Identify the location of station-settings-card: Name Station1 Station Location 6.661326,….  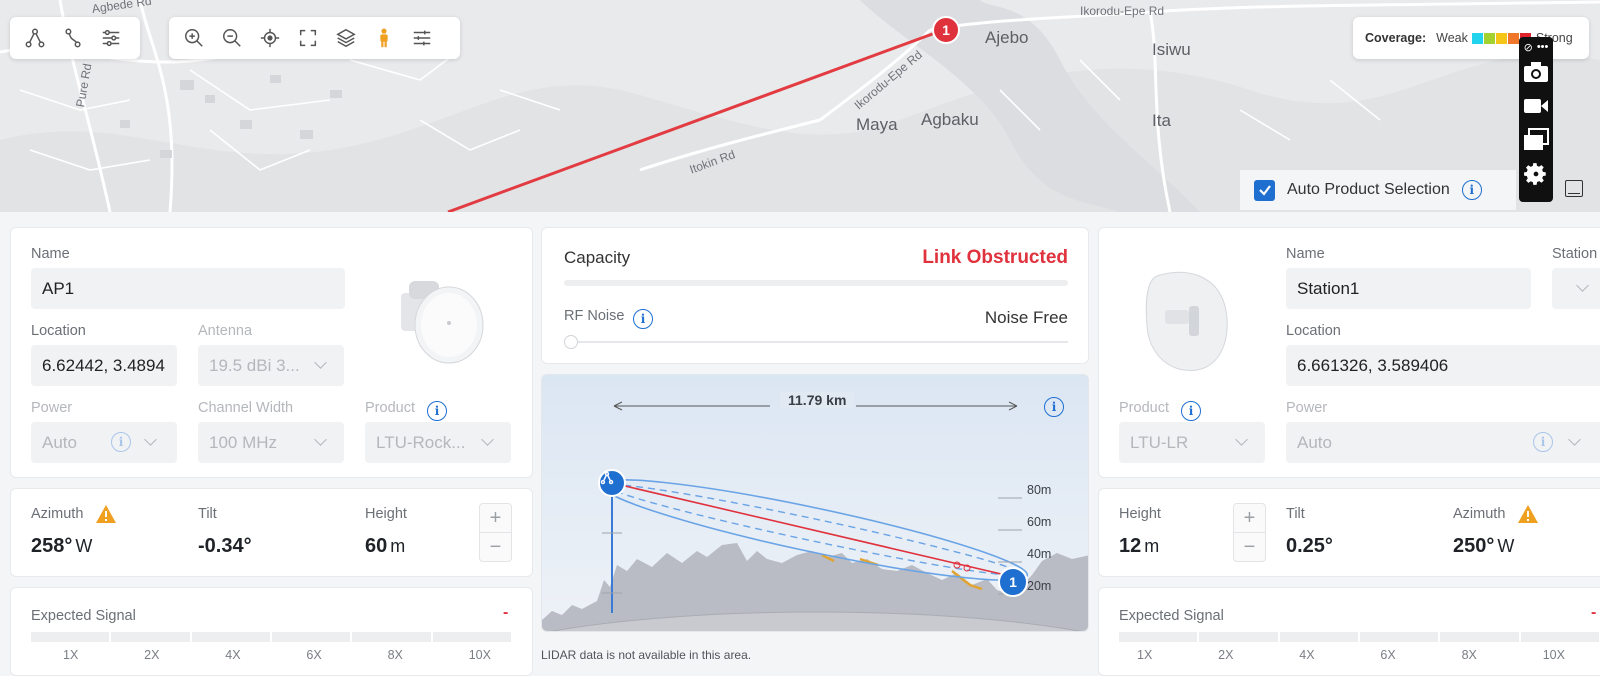
(1349, 352).